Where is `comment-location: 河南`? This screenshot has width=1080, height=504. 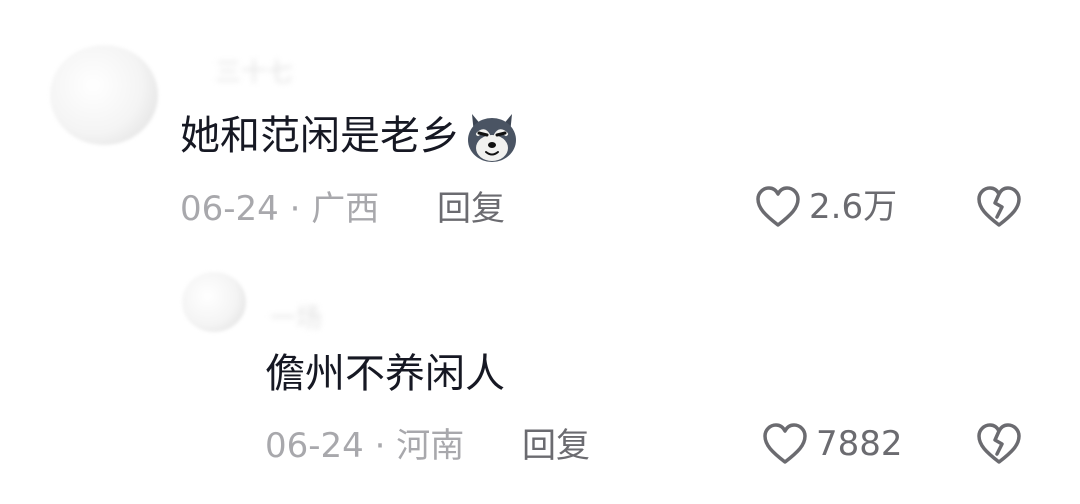
comment-location: 河南 is located at coordinates (430, 446).